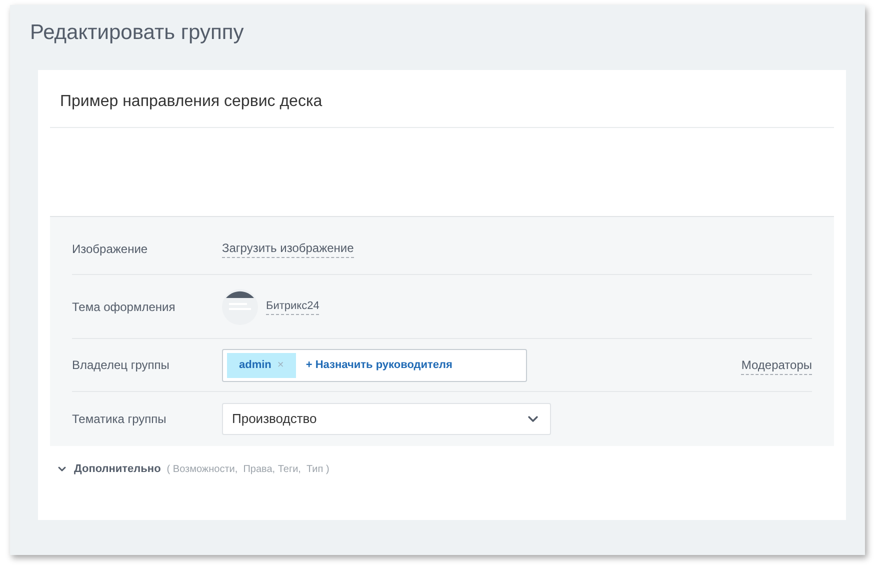 This screenshot has width=874, height=575. I want to click on theme-link: Битрикс24, so click(293, 307).